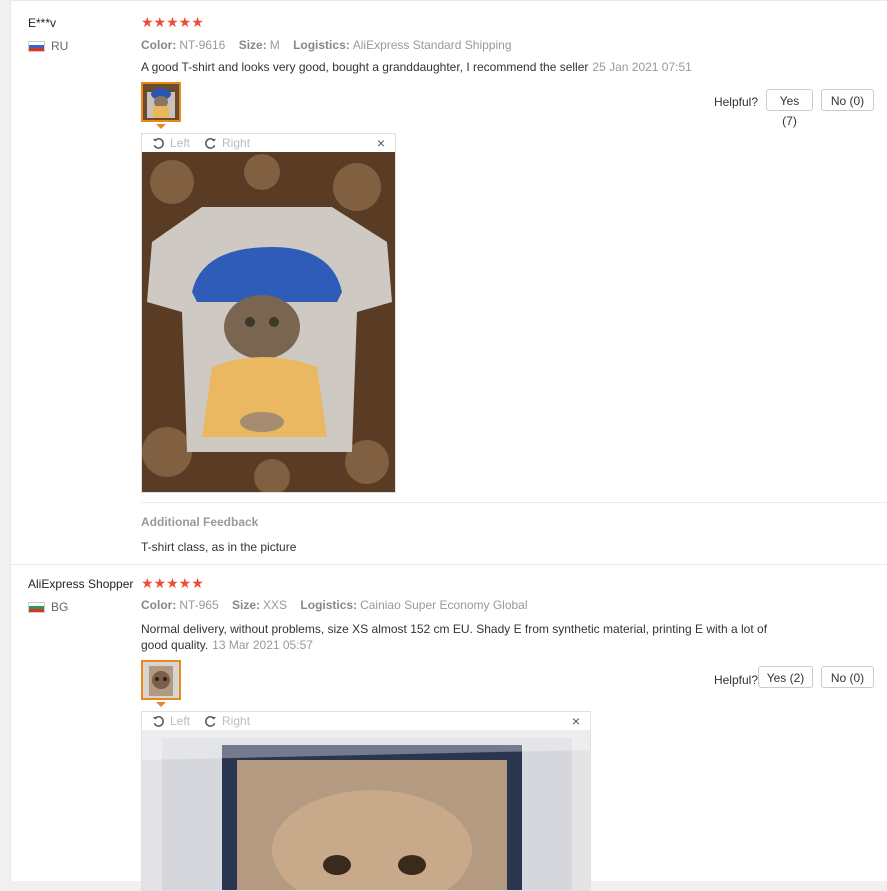 The width and height of the screenshot is (887, 891). Describe the element at coordinates (81, 584) in the screenshot. I see `reviewer-name: AliExpress Shopper` at that location.